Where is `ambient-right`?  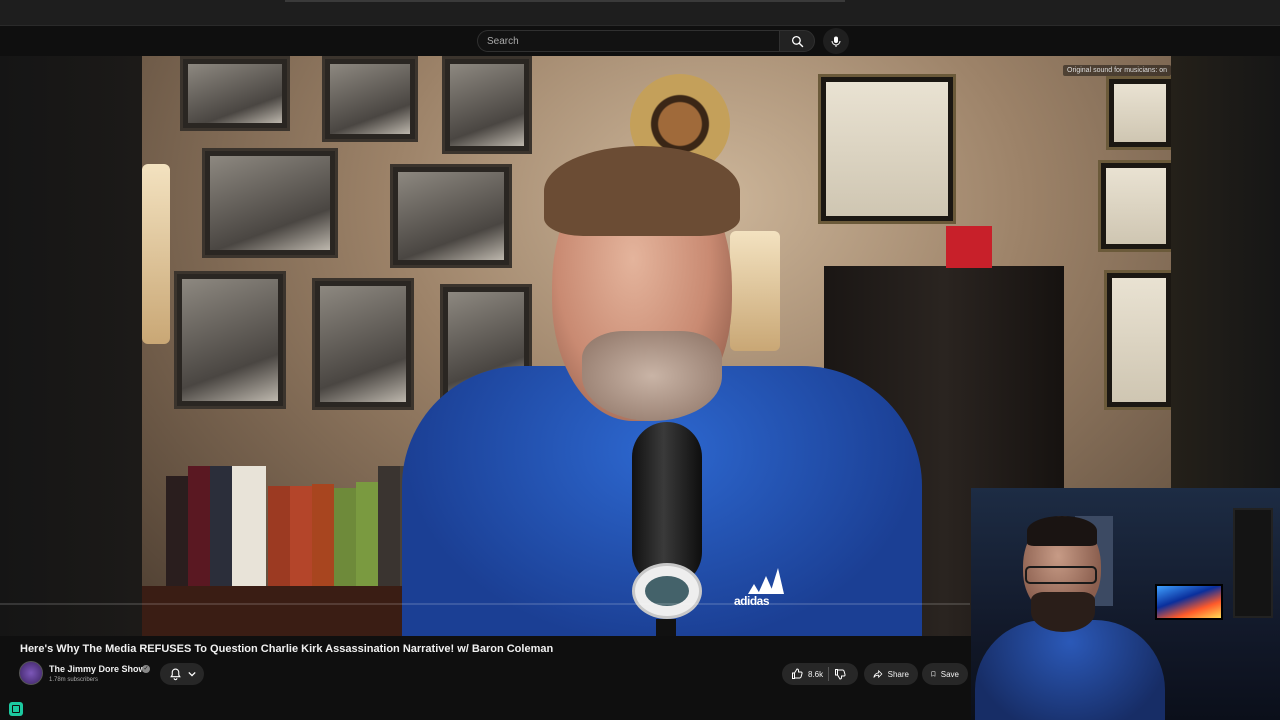 ambient-right is located at coordinates (1225, 272).